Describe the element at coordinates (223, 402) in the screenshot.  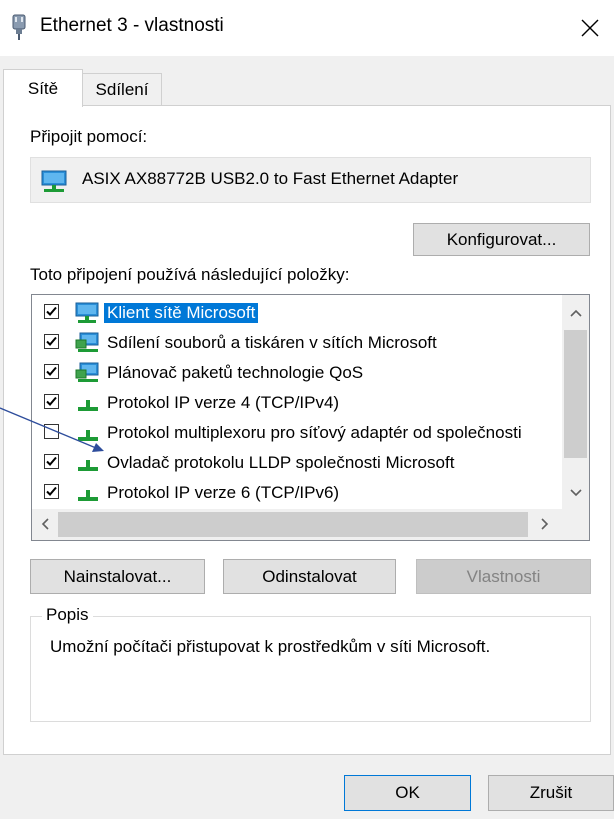
I see `list-item-label: Protokol IP verze 4 (TCP/IPv4)` at that location.